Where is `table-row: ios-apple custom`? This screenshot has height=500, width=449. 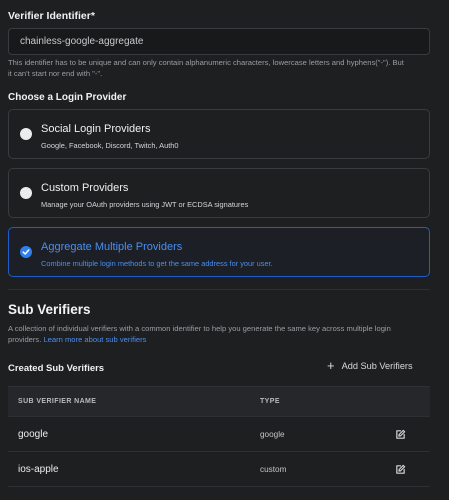
table-row: ios-apple custom is located at coordinates (219, 468).